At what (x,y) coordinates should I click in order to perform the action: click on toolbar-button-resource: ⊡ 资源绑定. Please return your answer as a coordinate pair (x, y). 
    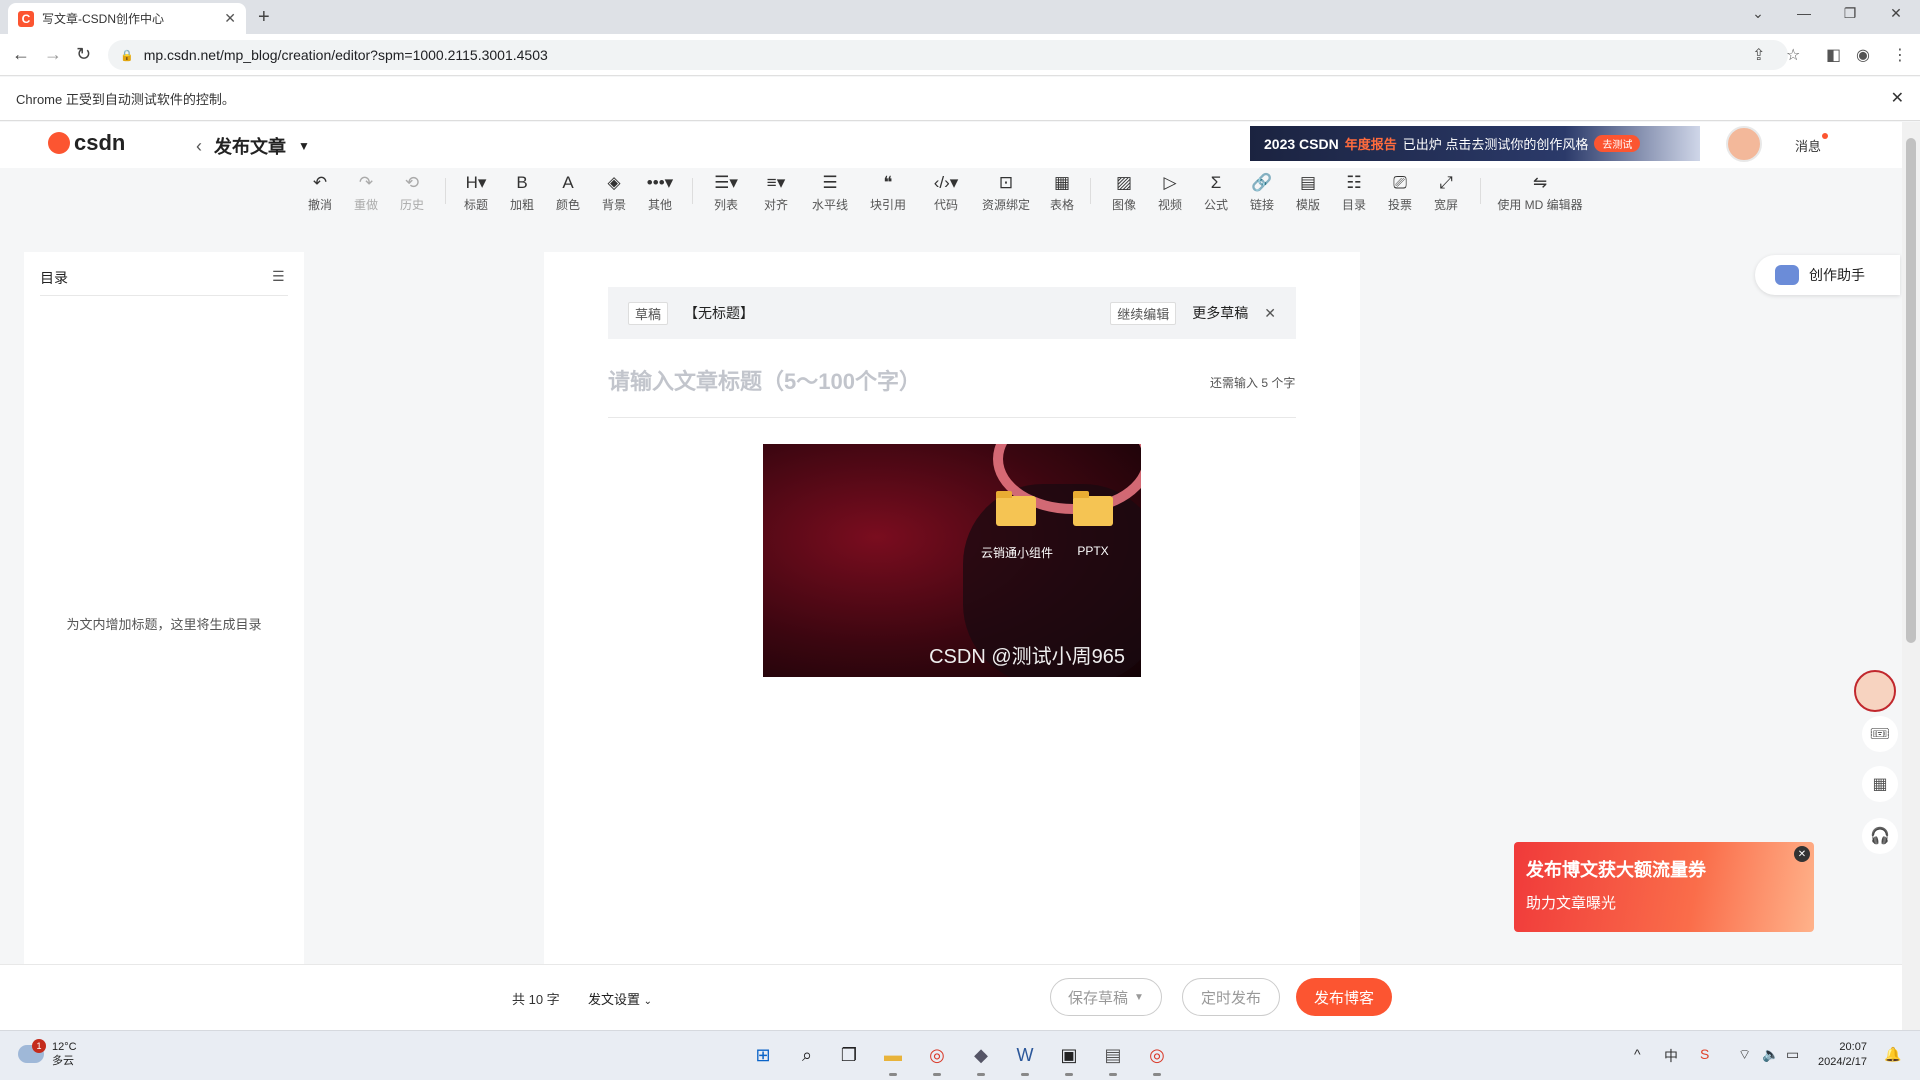
    Looking at the image, I should click on (1006, 192).